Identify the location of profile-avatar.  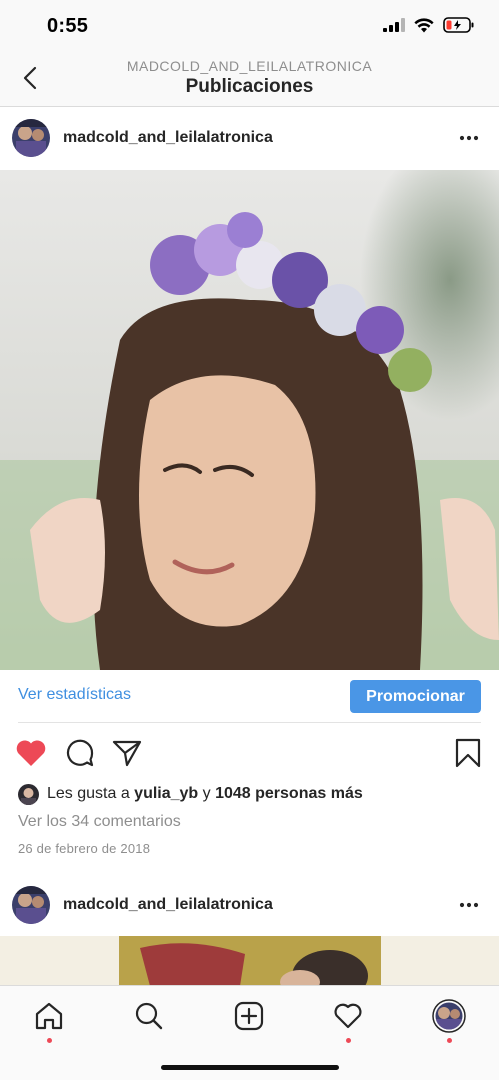
(449, 1016).